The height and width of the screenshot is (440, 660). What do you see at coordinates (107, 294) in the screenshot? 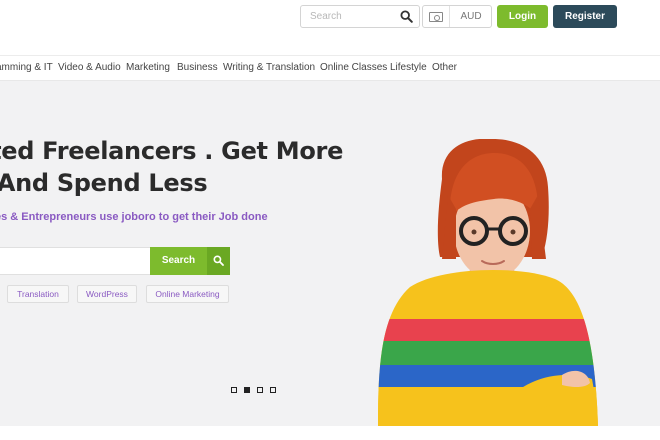
I see `popular-tag-wordpress: WordPress` at bounding box center [107, 294].